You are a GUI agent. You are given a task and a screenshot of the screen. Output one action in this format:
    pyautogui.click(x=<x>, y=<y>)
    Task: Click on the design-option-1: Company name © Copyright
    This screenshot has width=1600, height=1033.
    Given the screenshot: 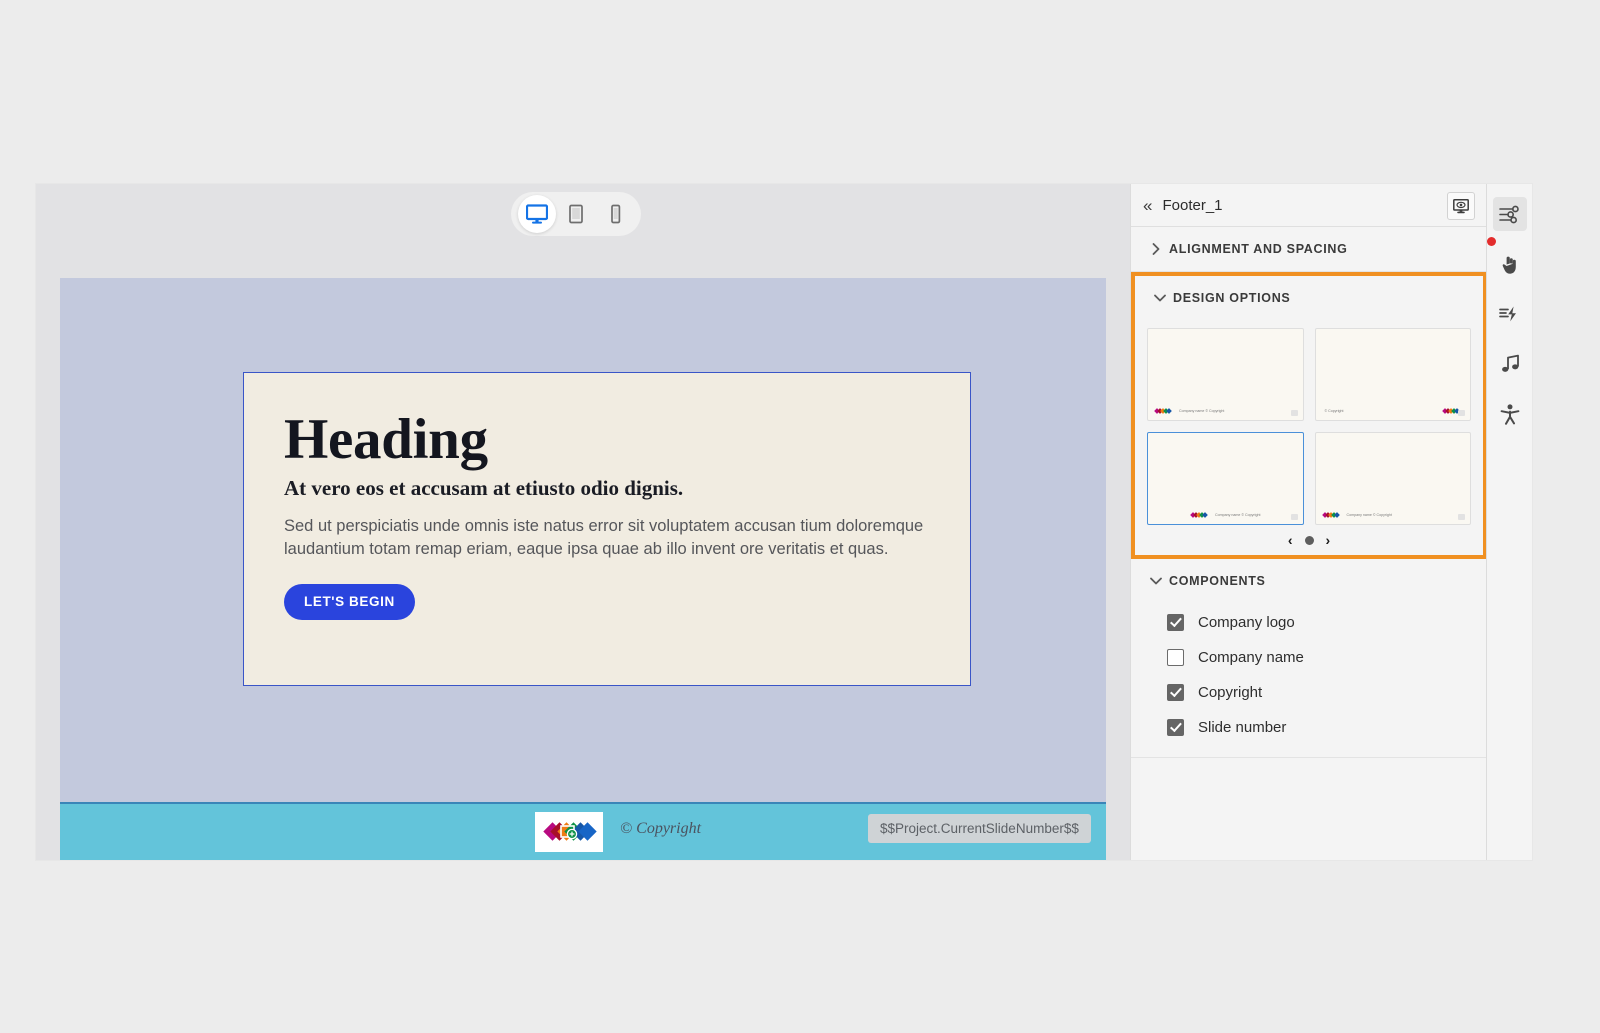 What is the action you would take?
    pyautogui.click(x=1225, y=374)
    